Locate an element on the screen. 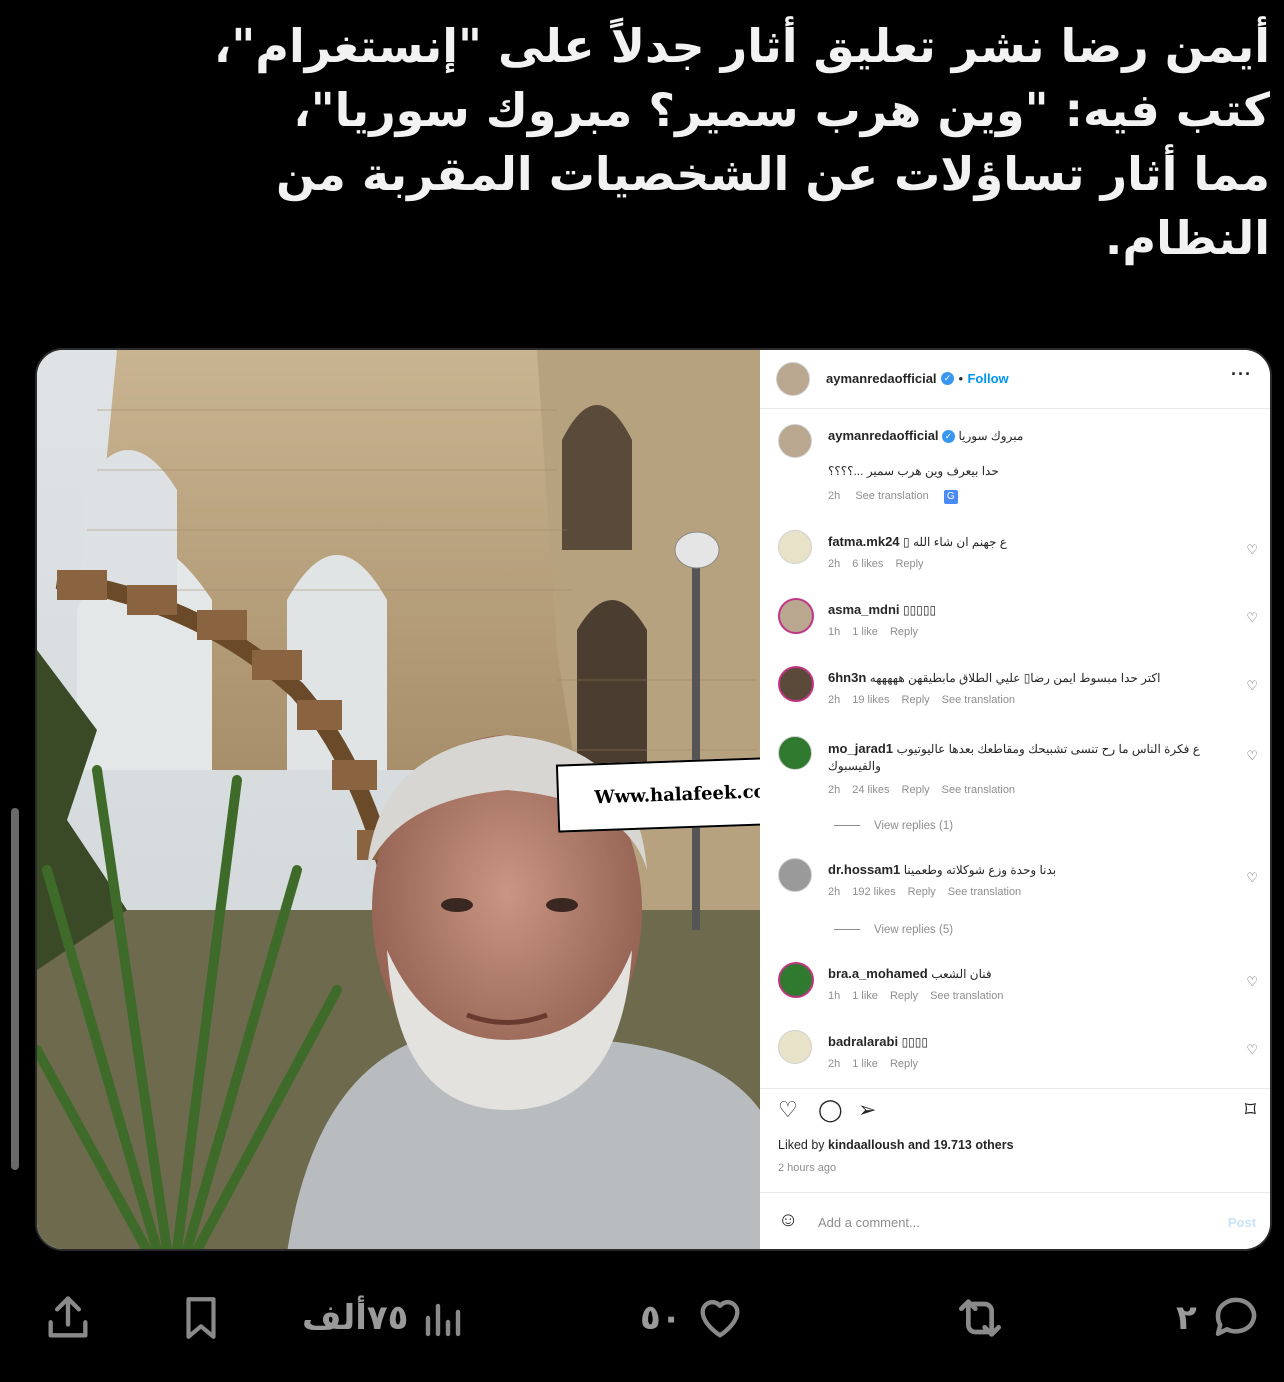 This screenshot has height=1382, width=1284. like-stat: ٥٠ is located at coordinates (689, 1318).